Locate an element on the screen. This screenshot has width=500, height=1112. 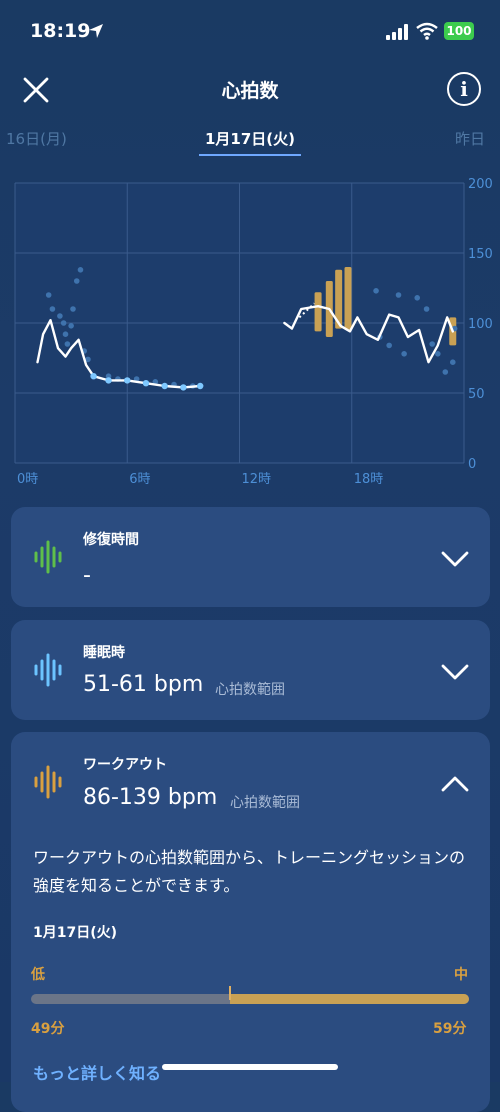
tab-current-day: 1月17日(火) is located at coordinates (250, 138).